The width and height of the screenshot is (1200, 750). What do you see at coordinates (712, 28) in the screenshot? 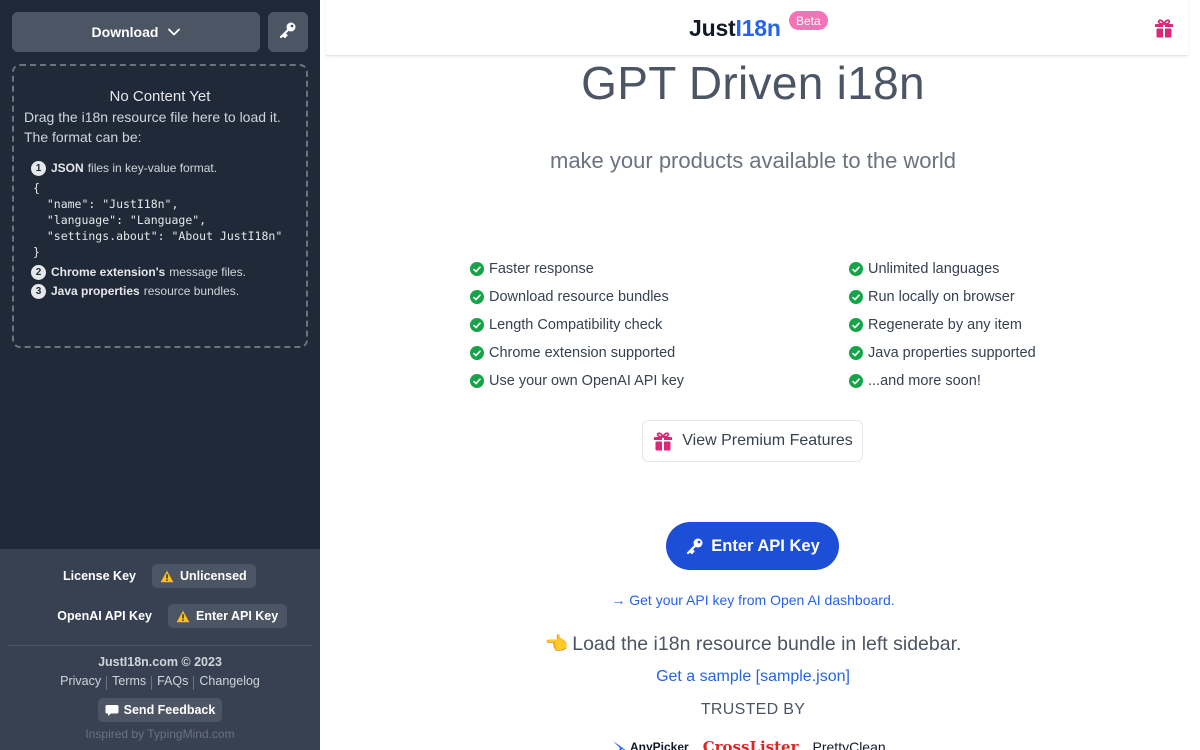
I see `logo-just: Just` at bounding box center [712, 28].